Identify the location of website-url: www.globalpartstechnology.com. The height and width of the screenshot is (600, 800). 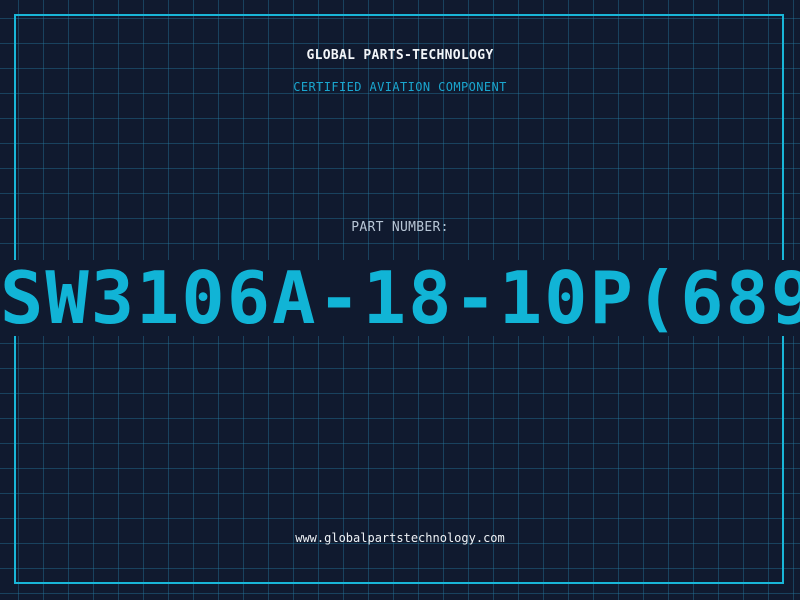
(400, 538).